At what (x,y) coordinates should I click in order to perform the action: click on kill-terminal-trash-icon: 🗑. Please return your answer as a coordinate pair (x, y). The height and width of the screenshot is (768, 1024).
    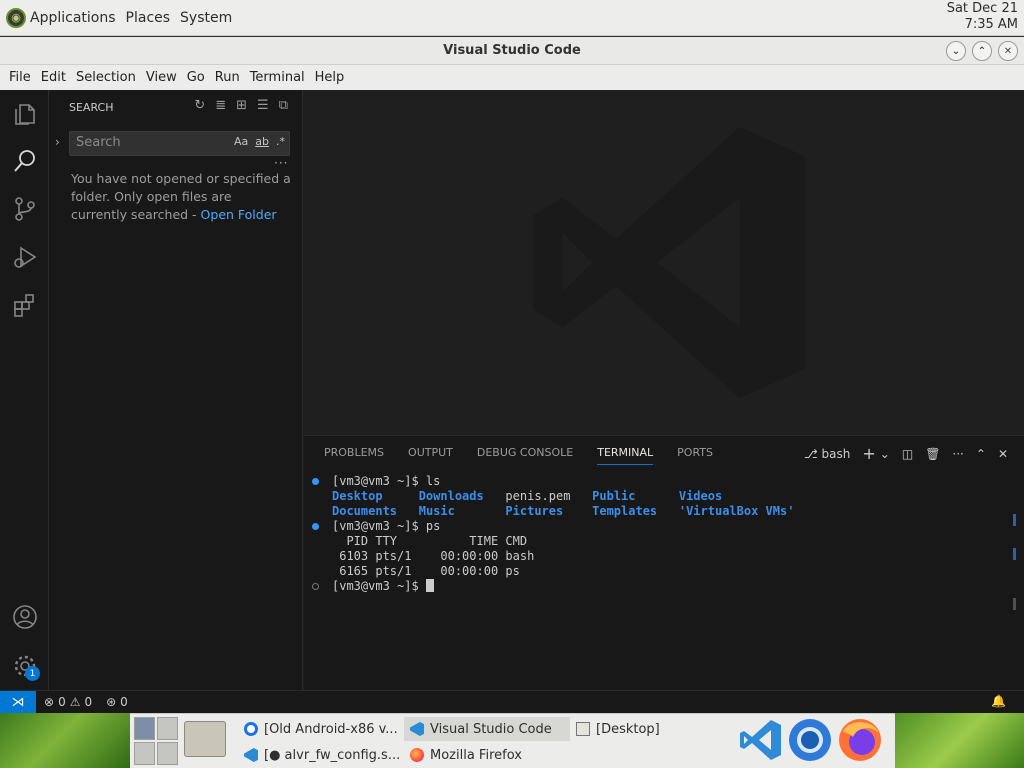
    Looking at the image, I should click on (932, 454).